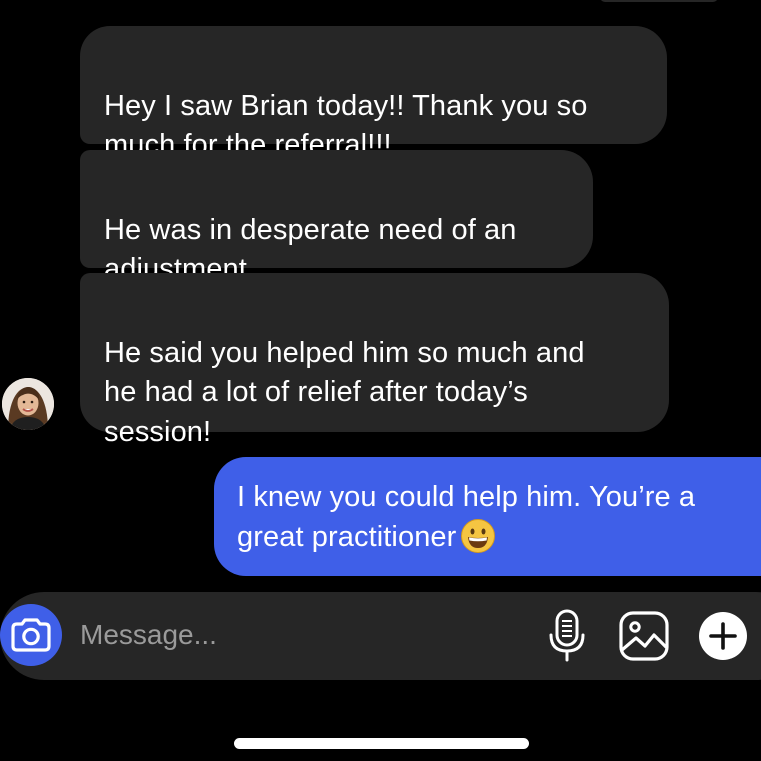 Image resolution: width=761 pixels, height=761 pixels. I want to click on avatar-photo, so click(28, 404).